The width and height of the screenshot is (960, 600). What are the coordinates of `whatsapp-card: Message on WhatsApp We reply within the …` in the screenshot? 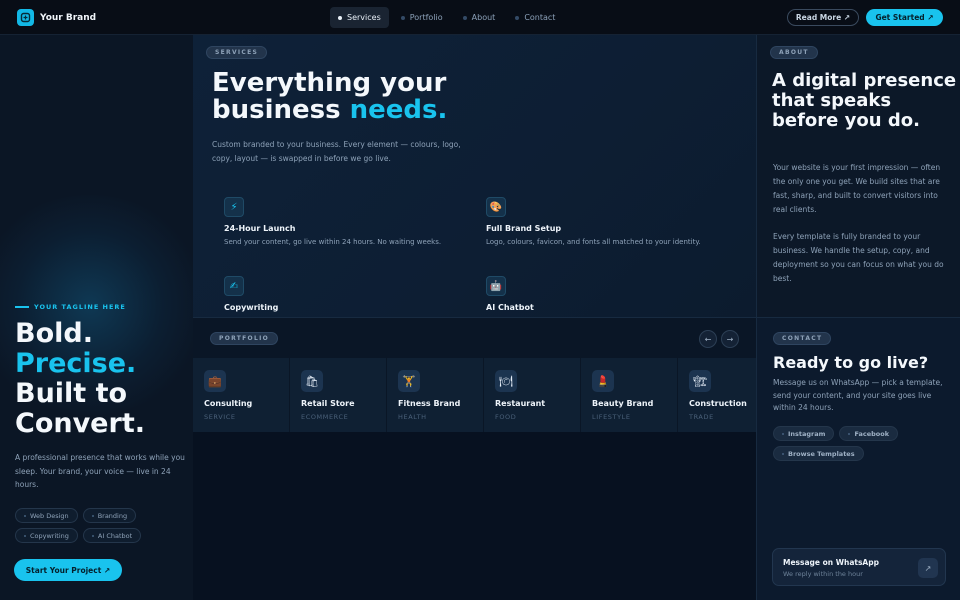 It's located at (859, 567).